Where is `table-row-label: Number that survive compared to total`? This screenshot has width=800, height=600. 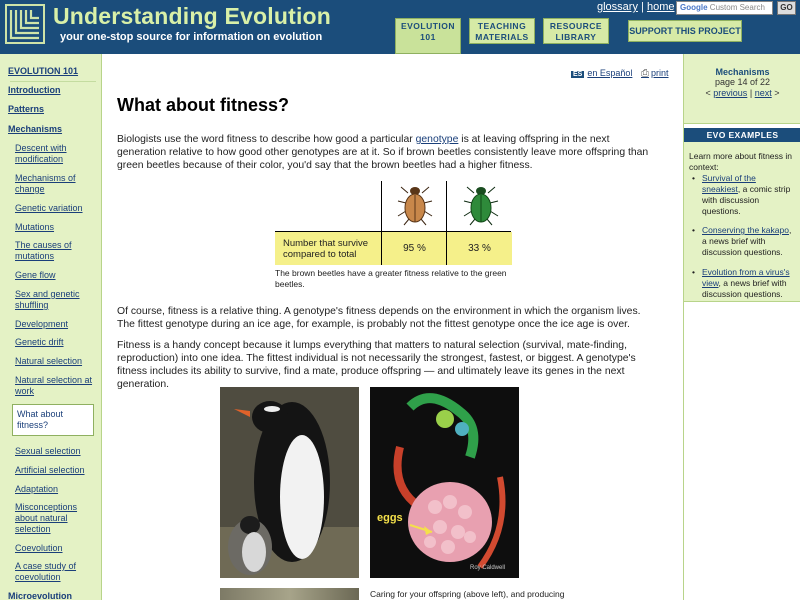
table-row-label: Number that survive compared to total is located at coordinates (328, 248).